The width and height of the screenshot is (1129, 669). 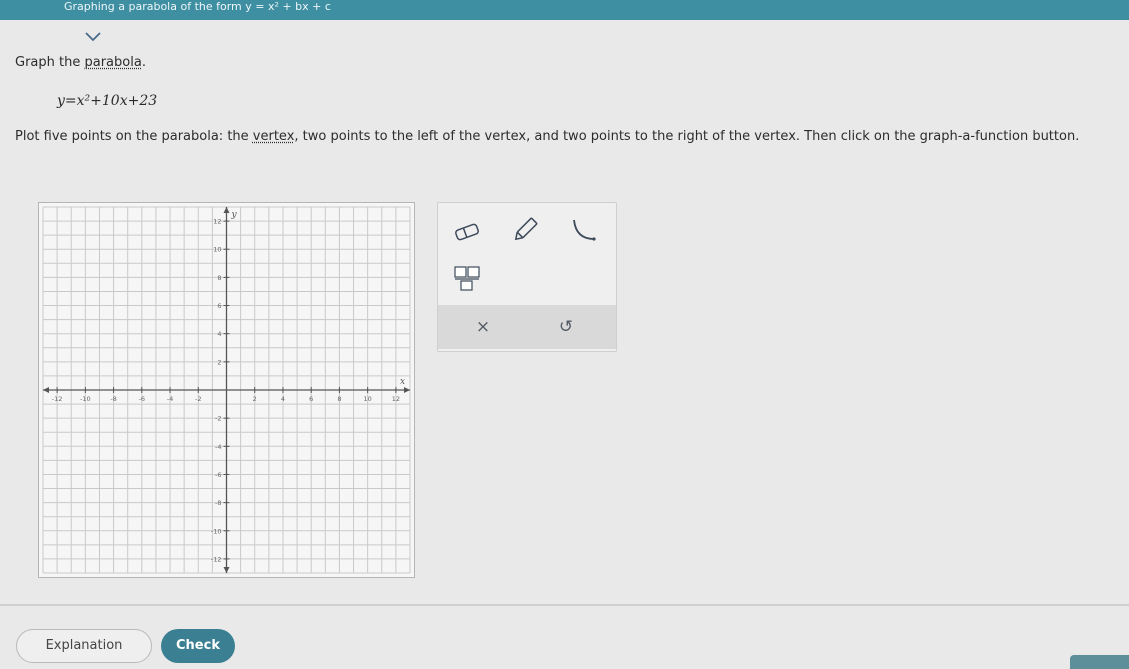 I want to click on vertex-definition-link: vertex, so click(x=274, y=136).